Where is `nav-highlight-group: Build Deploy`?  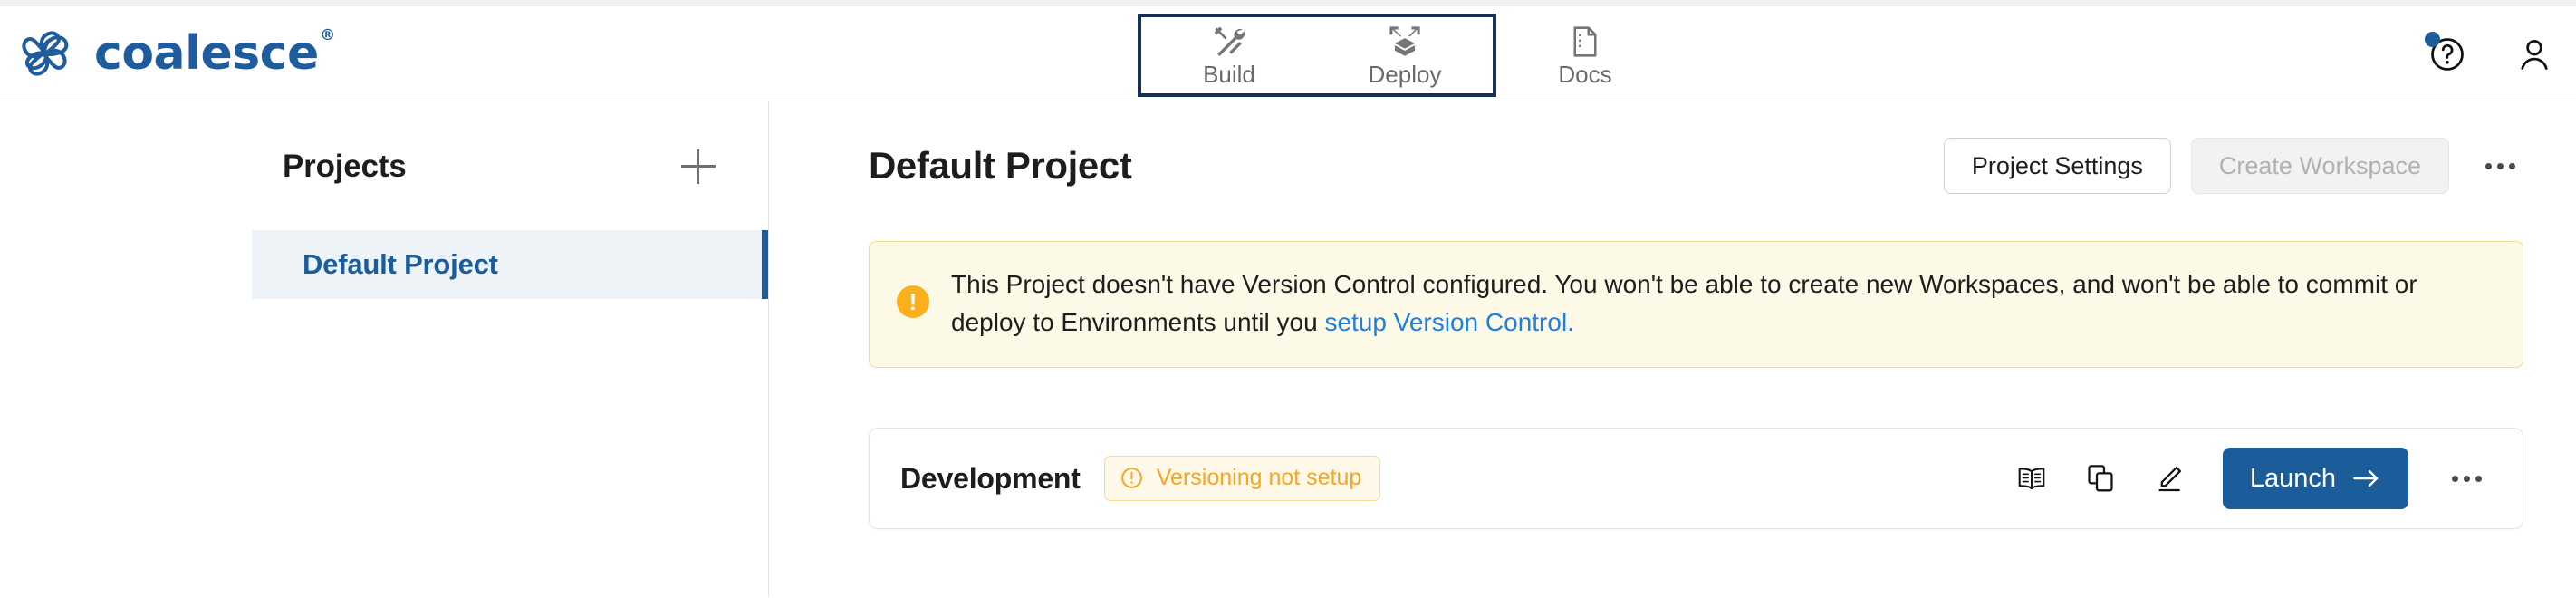
nav-highlight-group: Build Deploy is located at coordinates (1317, 55).